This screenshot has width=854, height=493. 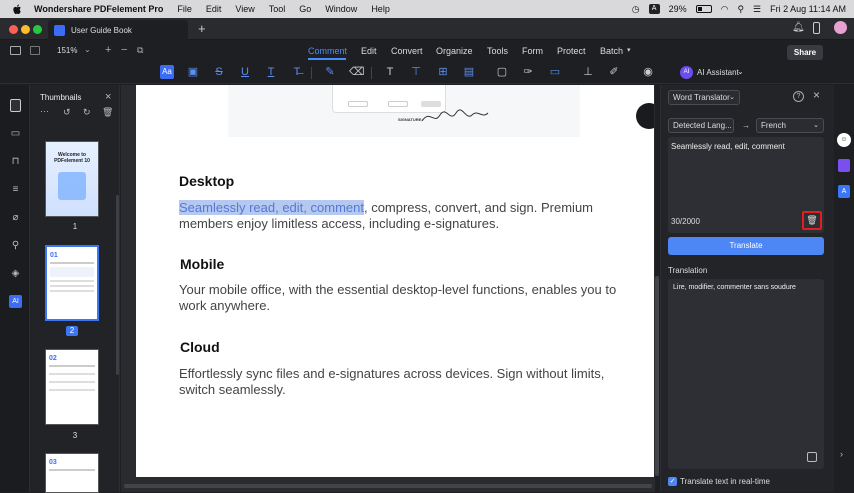 What do you see at coordinates (357, 72) in the screenshot?
I see `eraser-icon: ⌫` at bounding box center [357, 72].